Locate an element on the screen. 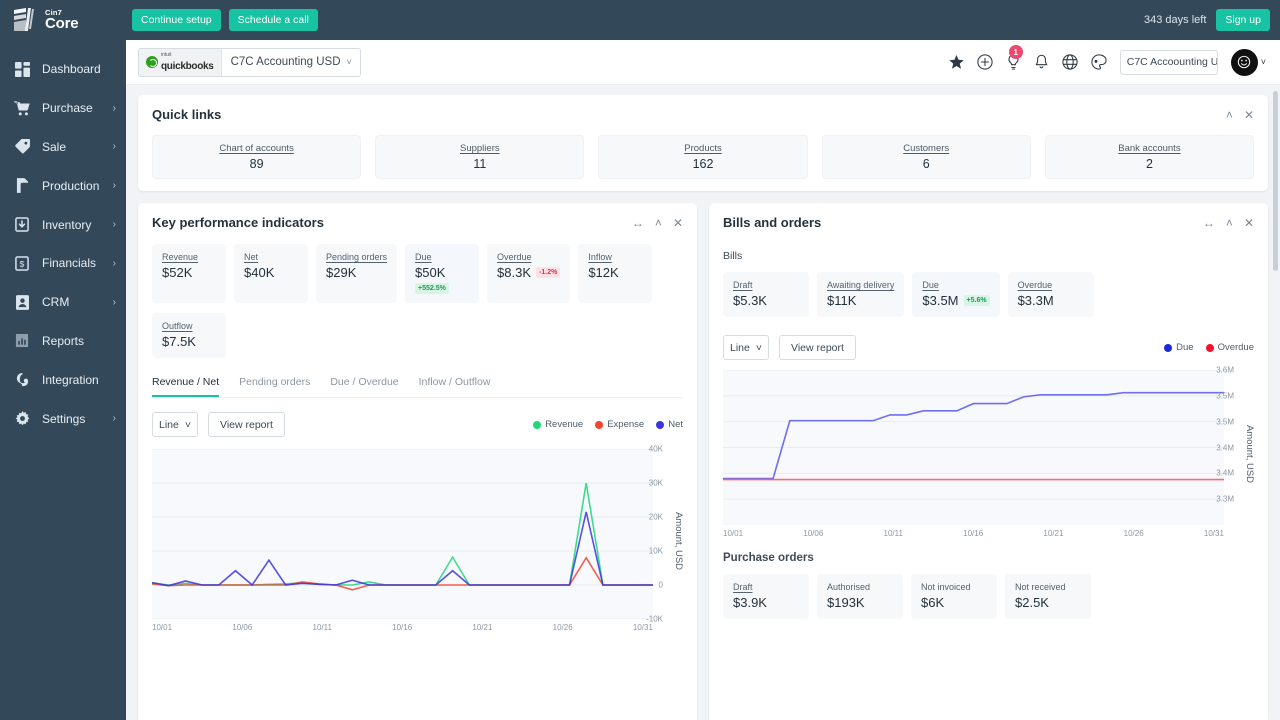 This screenshot has height=720, width=1280. ytick-label: 3.3M is located at coordinates (1225, 499).